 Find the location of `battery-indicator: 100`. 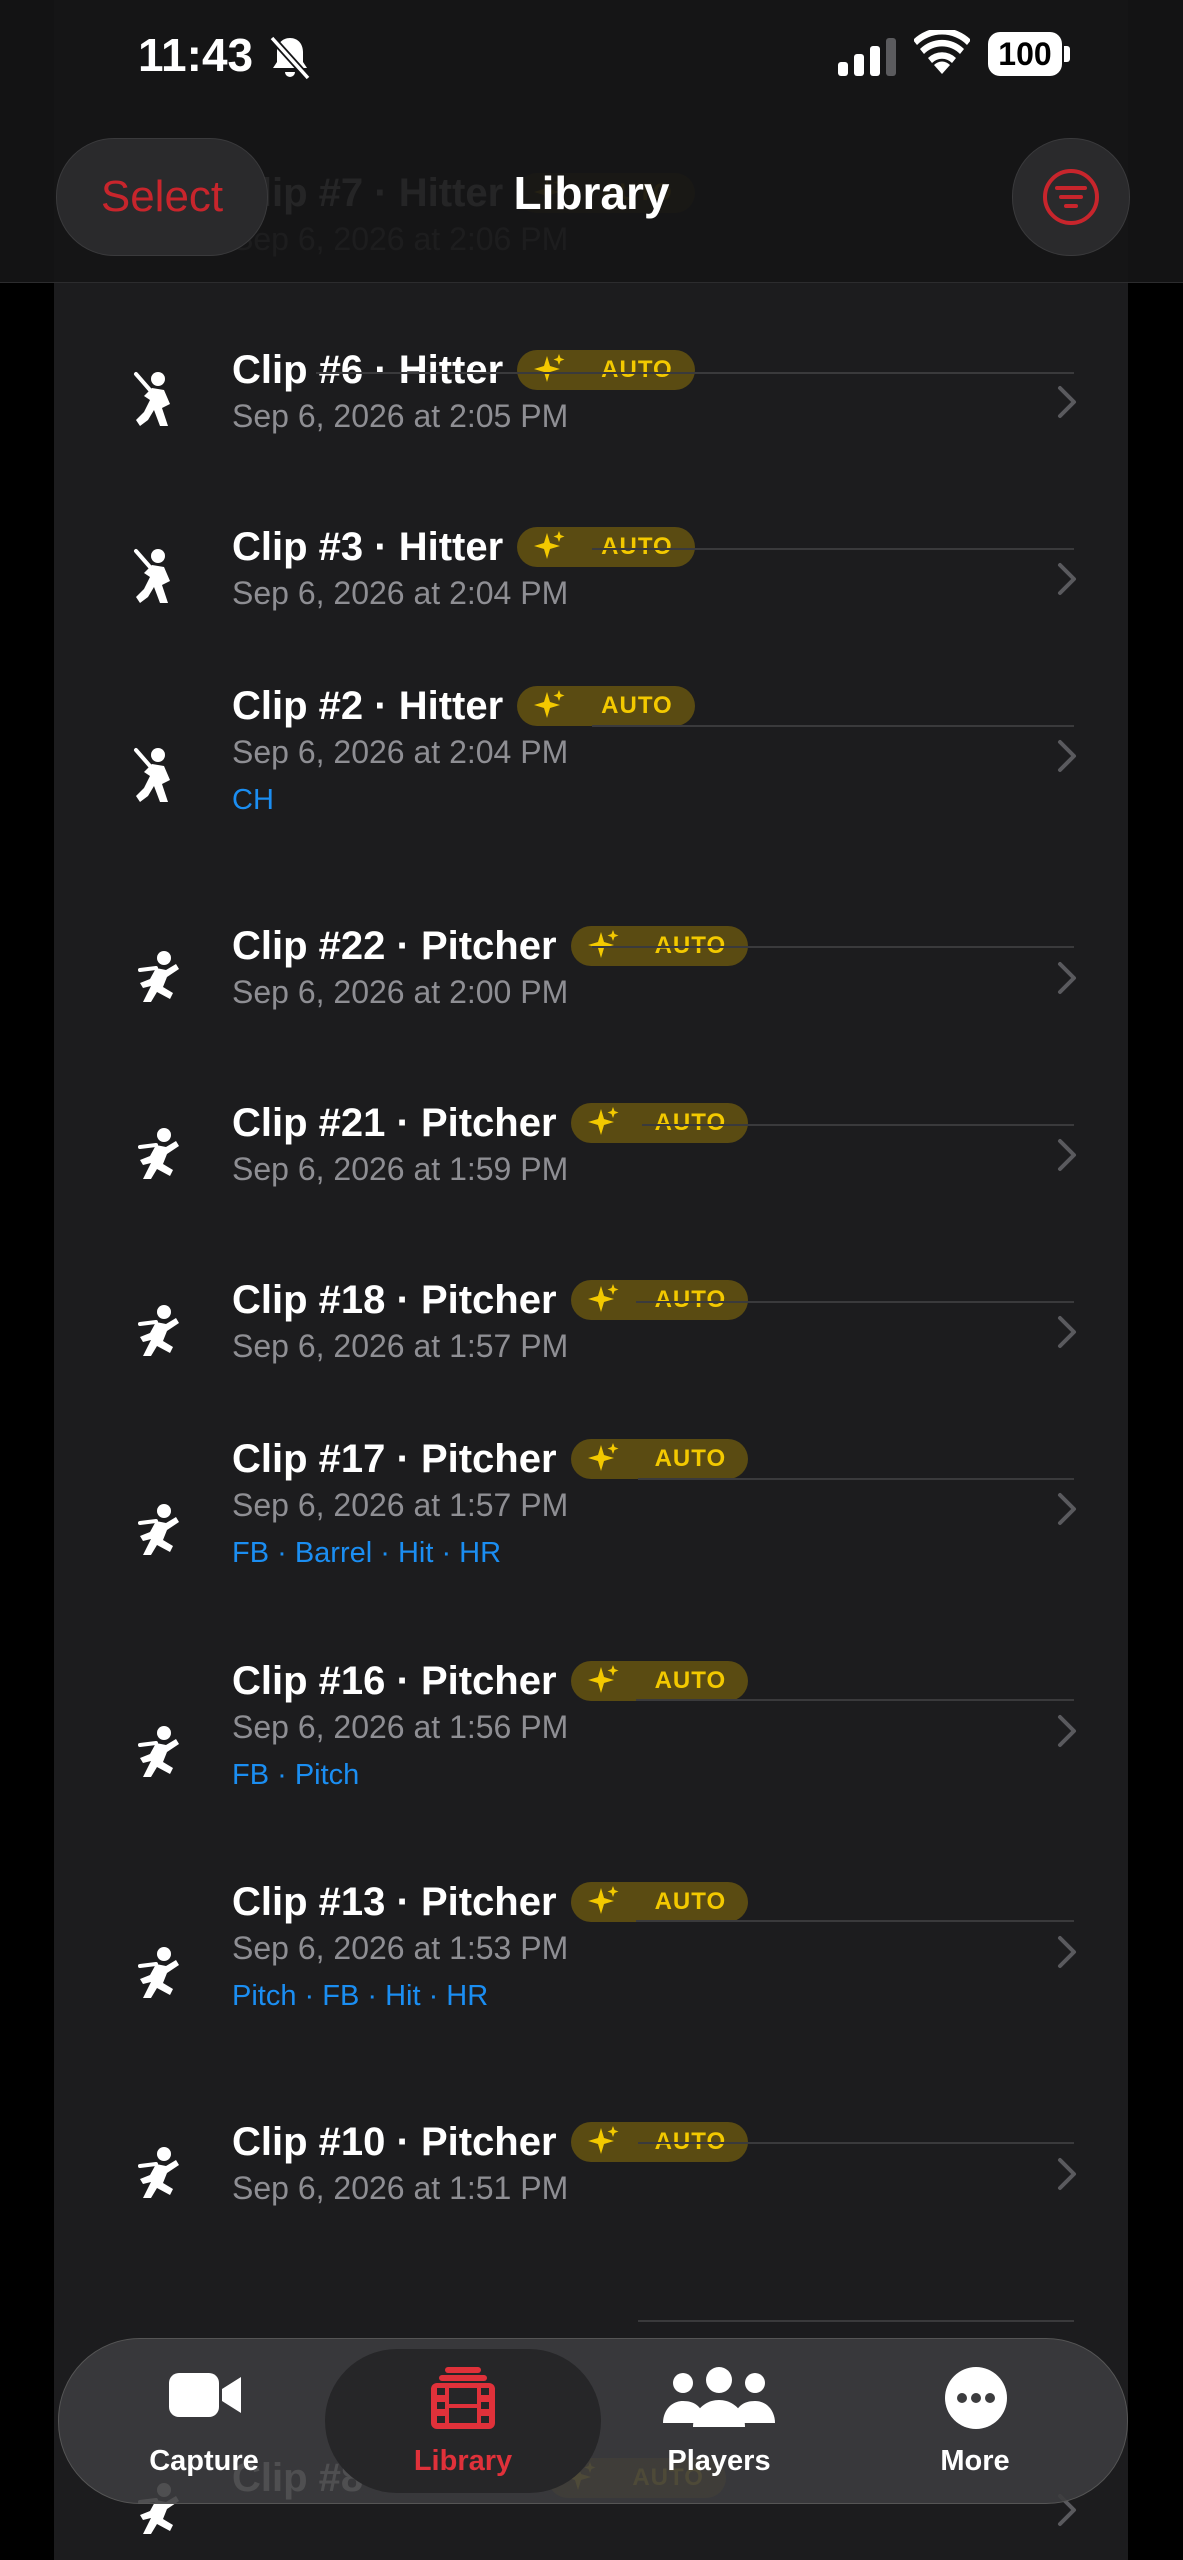

battery-indicator: 100 is located at coordinates (1029, 54).